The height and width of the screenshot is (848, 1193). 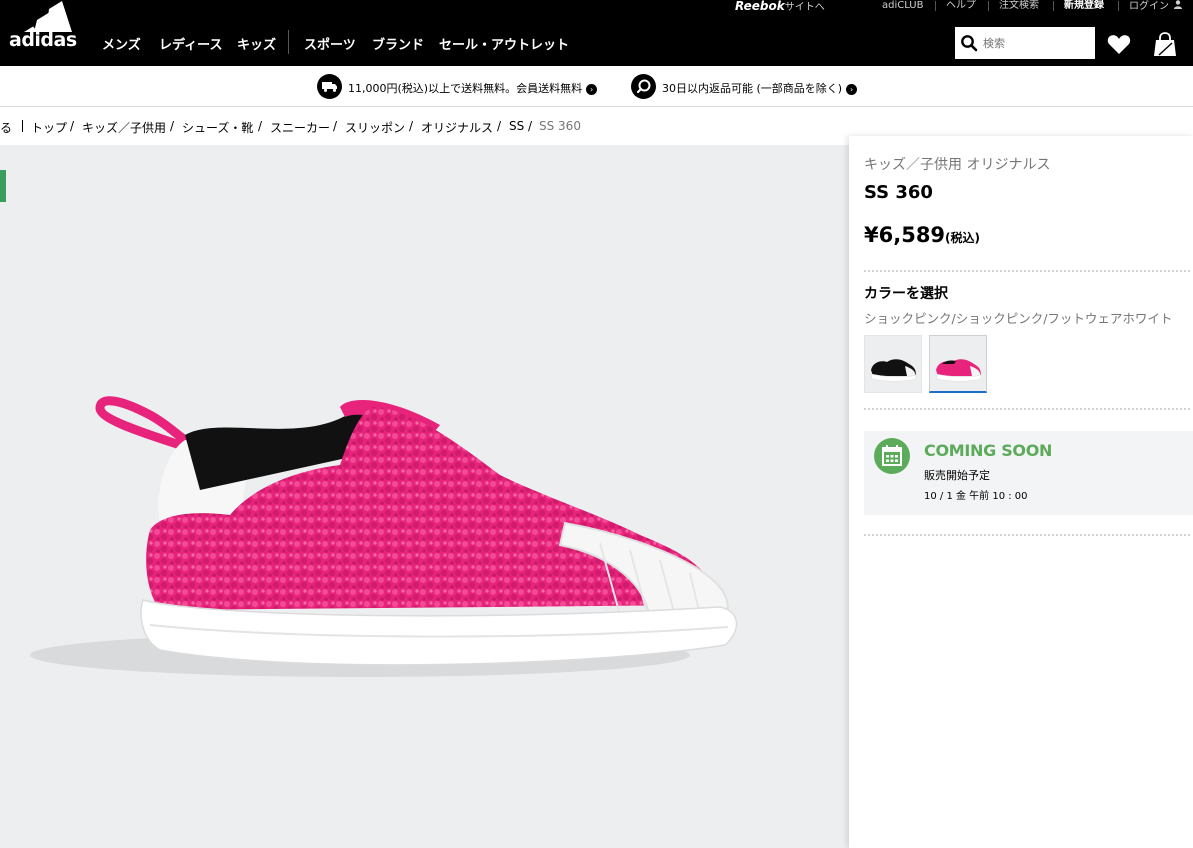 What do you see at coordinates (1119, 44) in the screenshot?
I see `heart-icon` at bounding box center [1119, 44].